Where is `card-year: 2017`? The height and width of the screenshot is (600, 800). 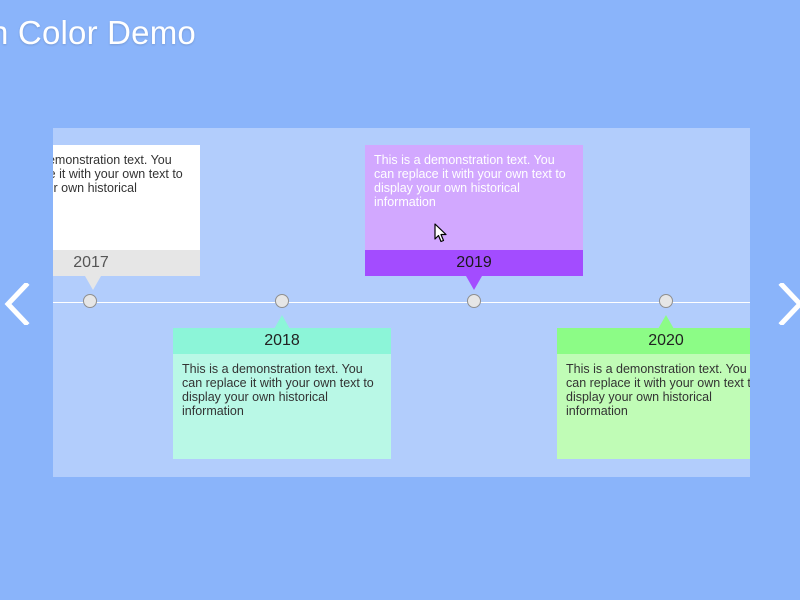
card-year: 2017 is located at coordinates (126, 263).